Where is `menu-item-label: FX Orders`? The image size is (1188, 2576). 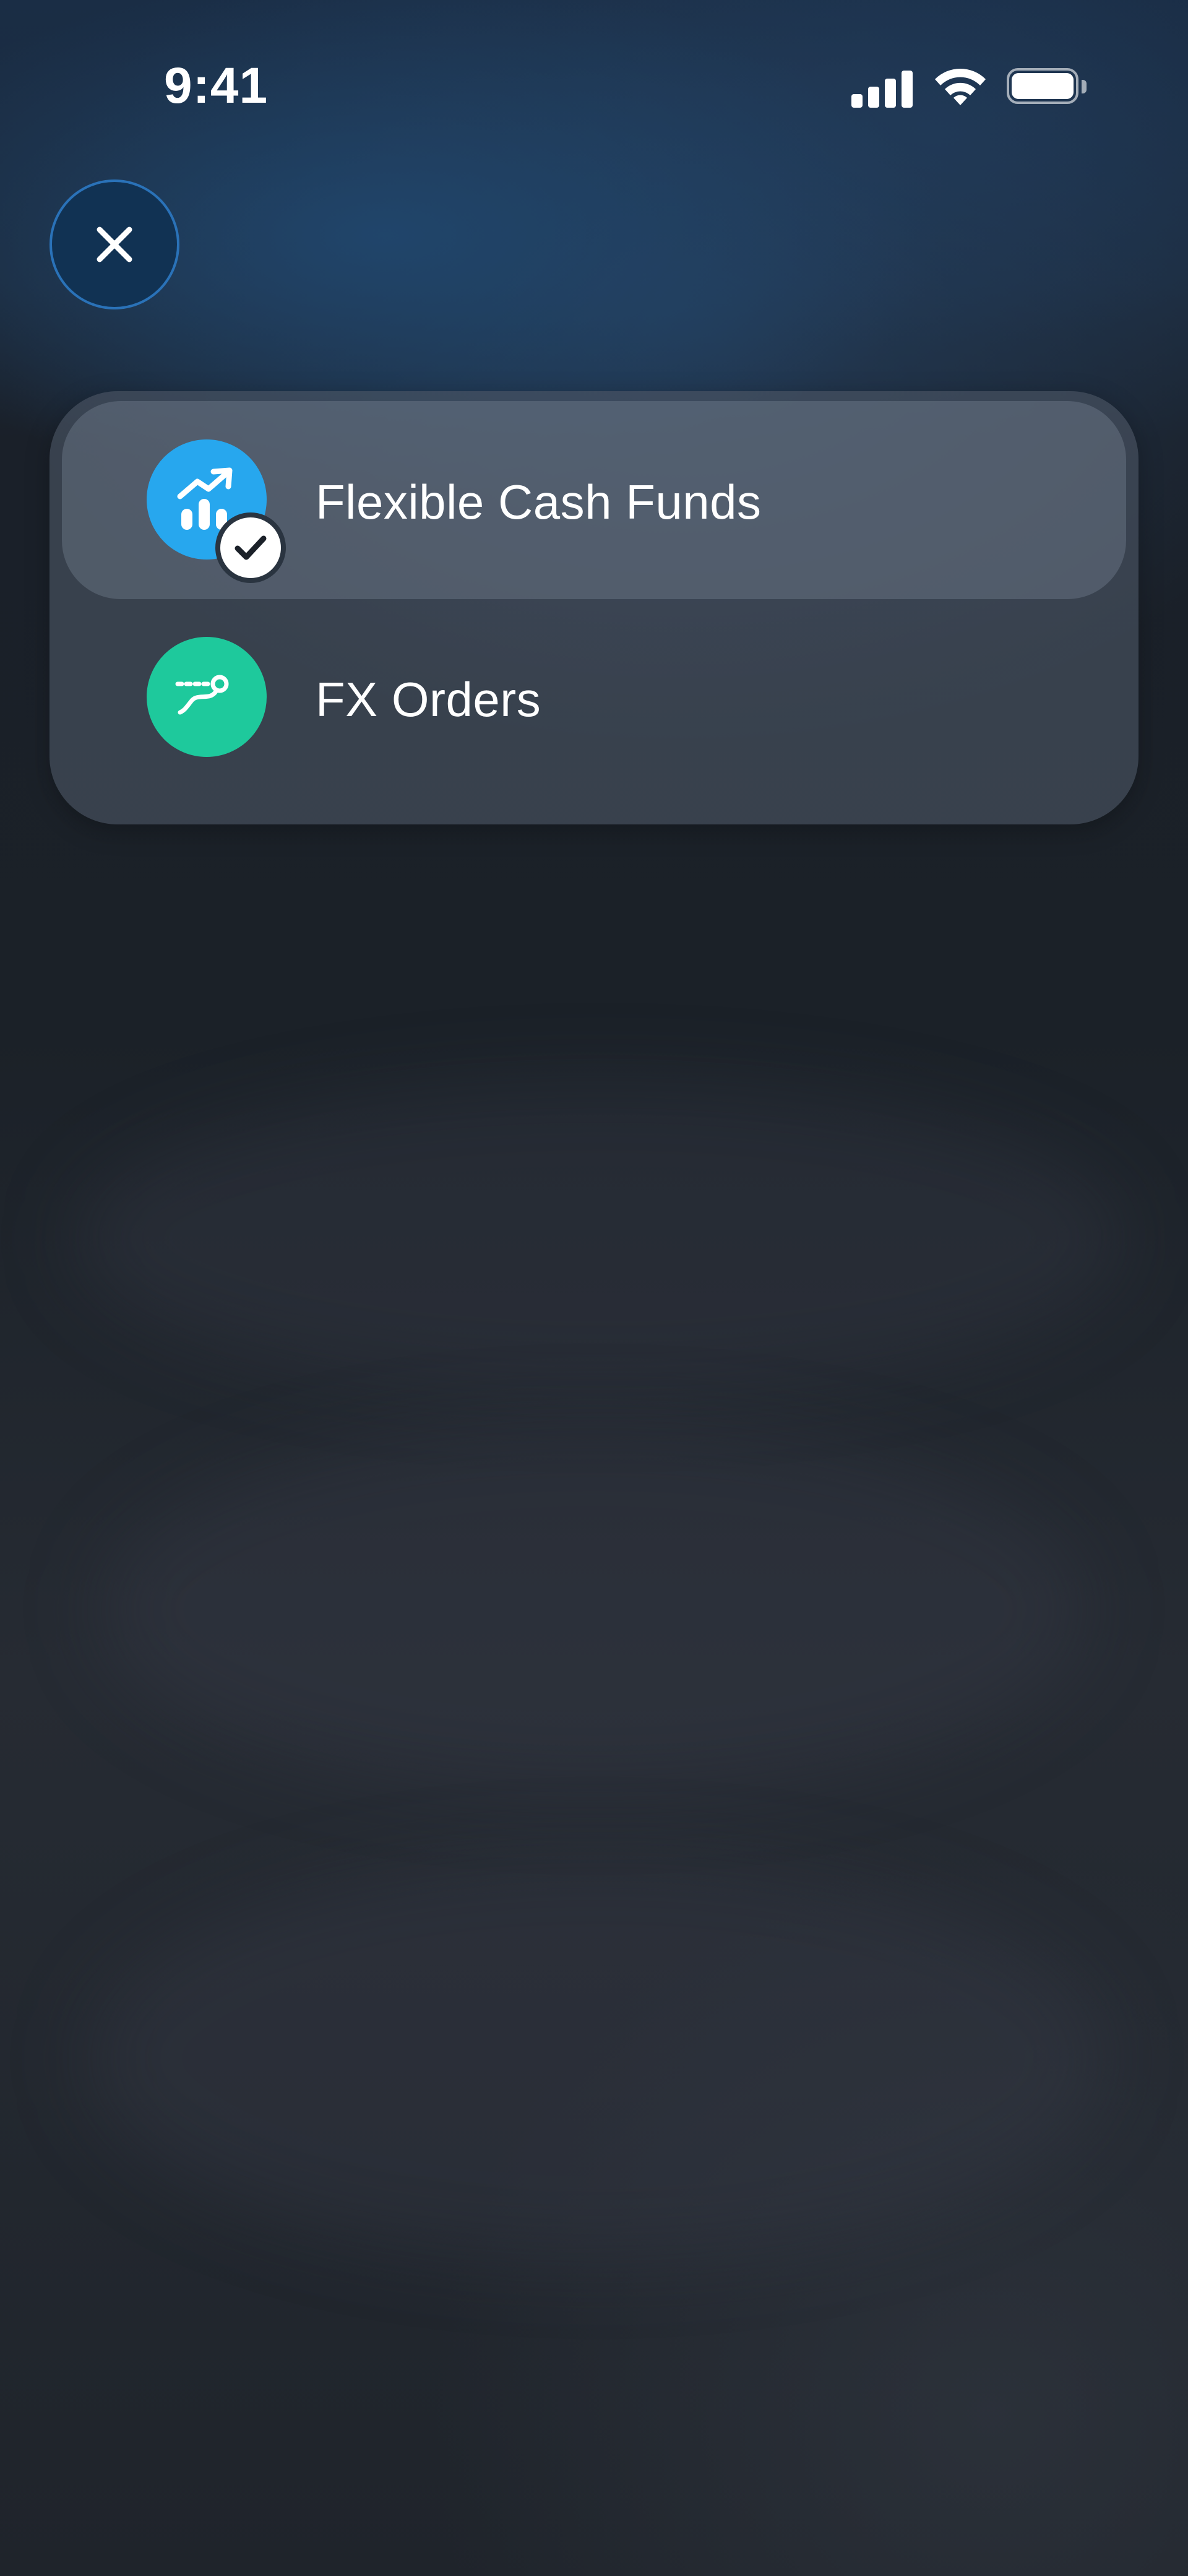 menu-item-label: FX Orders is located at coordinates (428, 699).